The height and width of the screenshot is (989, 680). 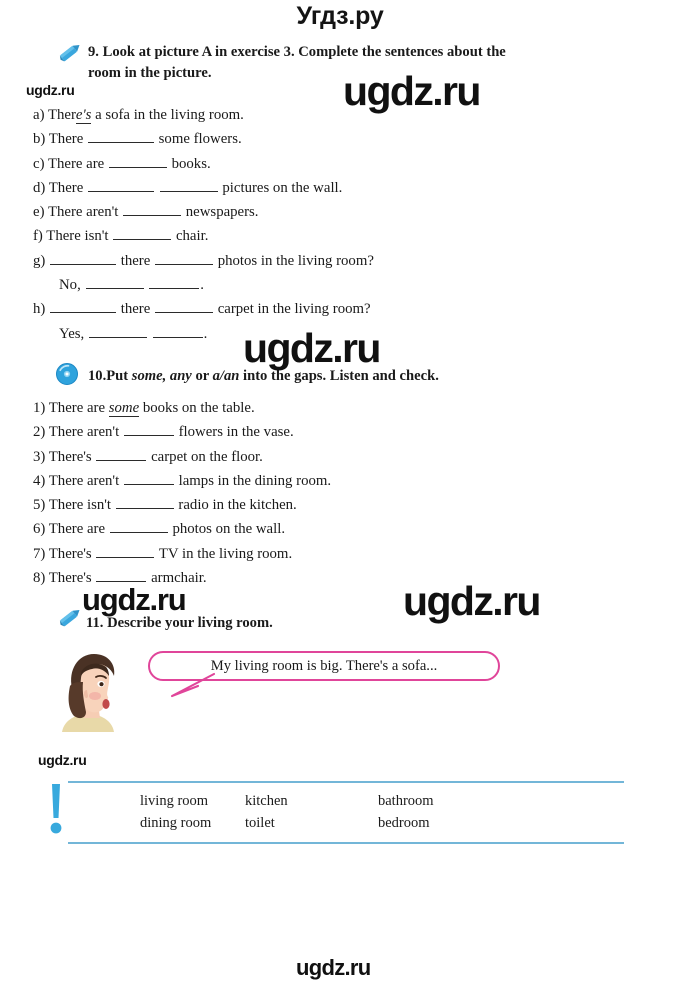 What do you see at coordinates (182, 408) in the screenshot?
I see `list-item: 1) There are some books on the table.` at bounding box center [182, 408].